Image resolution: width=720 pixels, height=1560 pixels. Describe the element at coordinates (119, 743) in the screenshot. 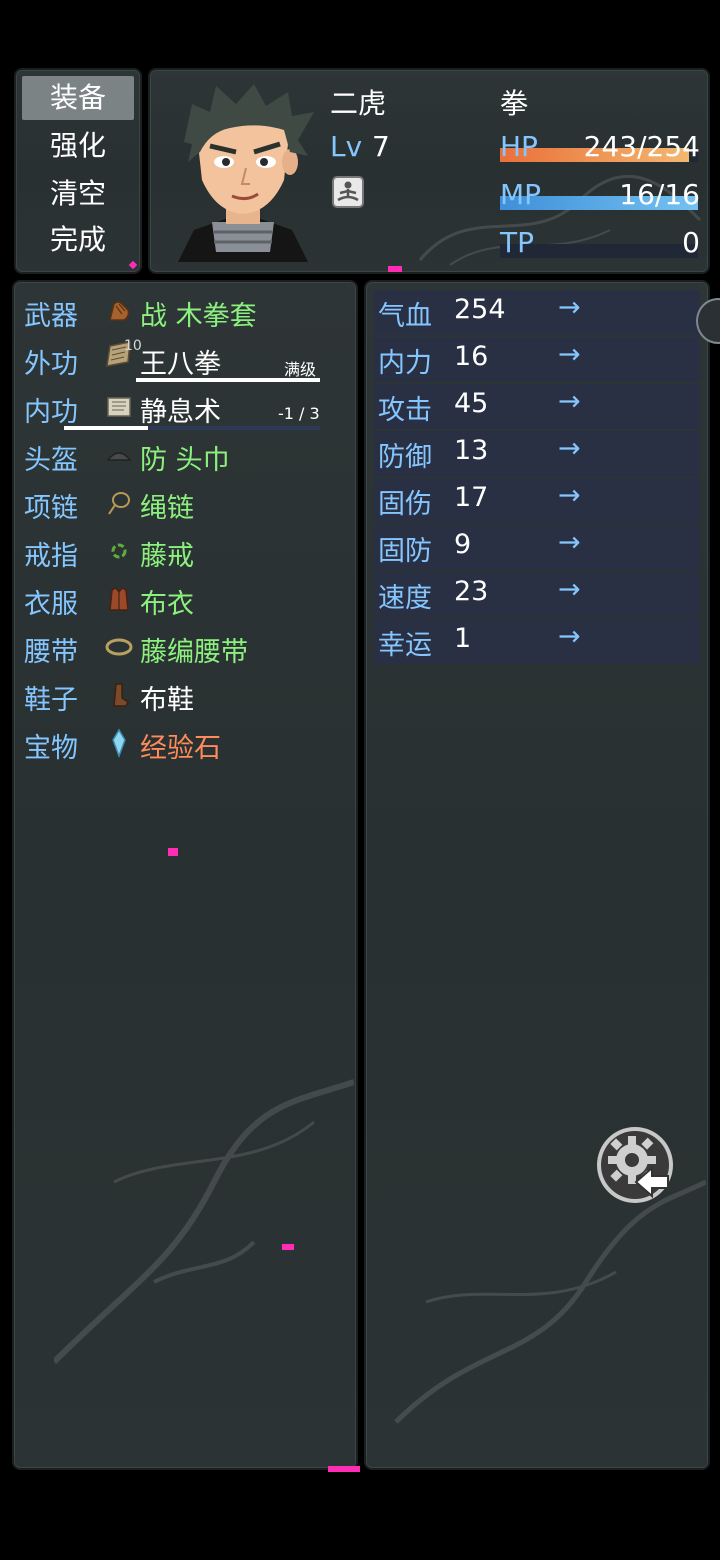

I see `crystal-icon` at that location.